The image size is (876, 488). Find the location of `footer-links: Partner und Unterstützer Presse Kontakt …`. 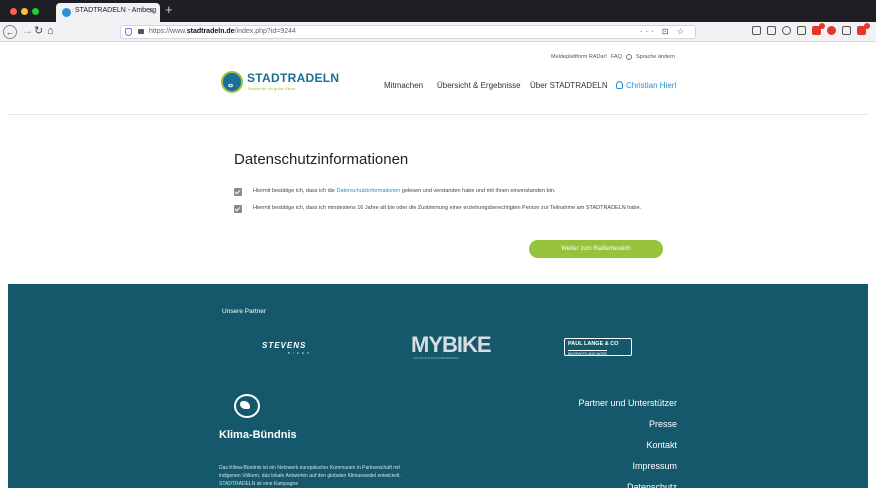

footer-links: Partner und Unterstützer Presse Kontakt … is located at coordinates (627, 440).